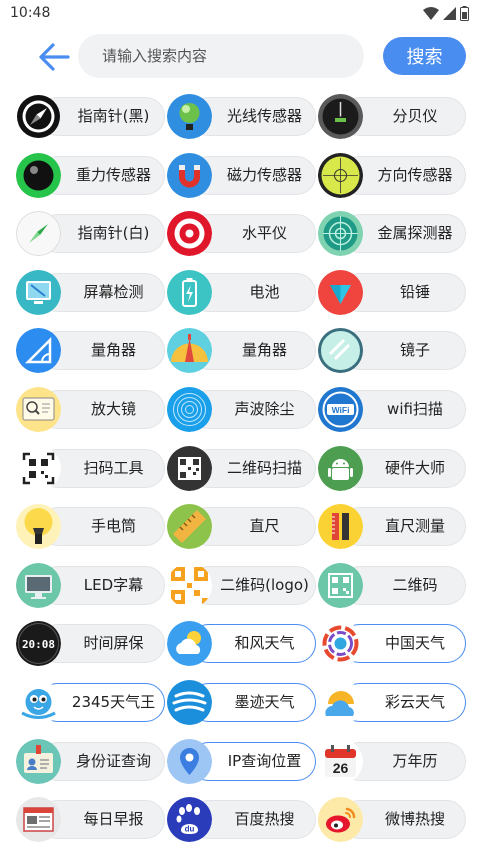 The image size is (479, 852). Describe the element at coordinates (113, 526) in the screenshot. I see `tool-label: 手电筒` at that location.